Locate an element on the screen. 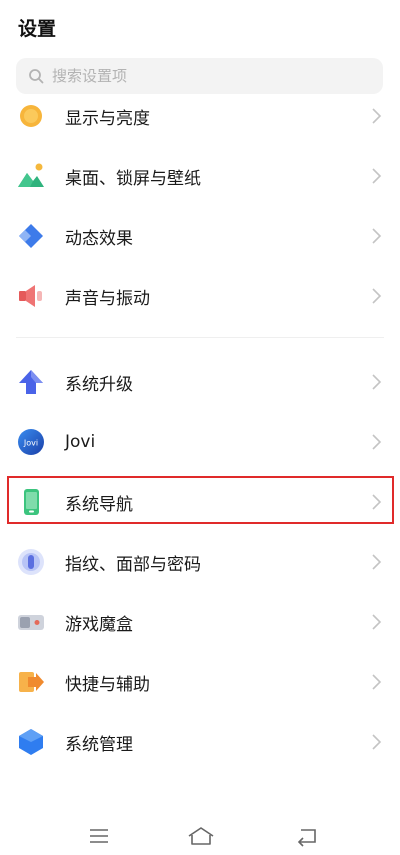  system-navigation-bar is located at coordinates (200, 835).